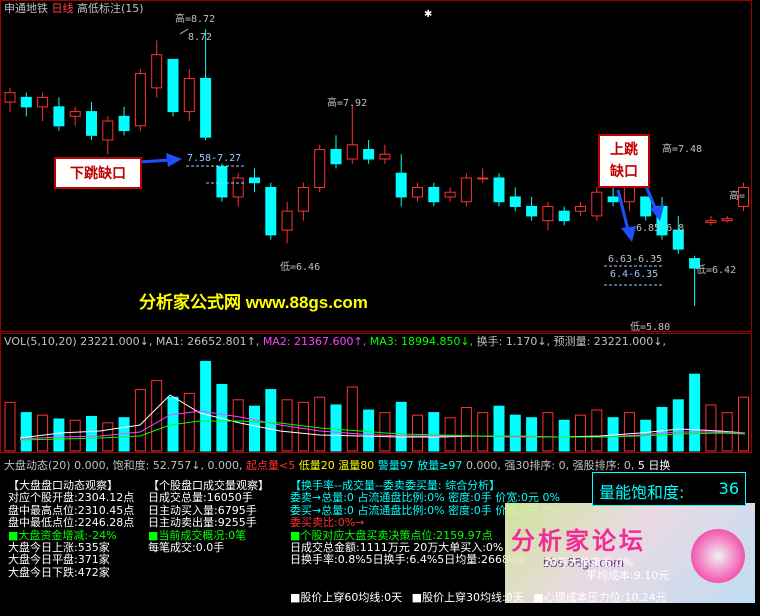  I want to click on label-low-3: 低=6.42, so click(716, 269).